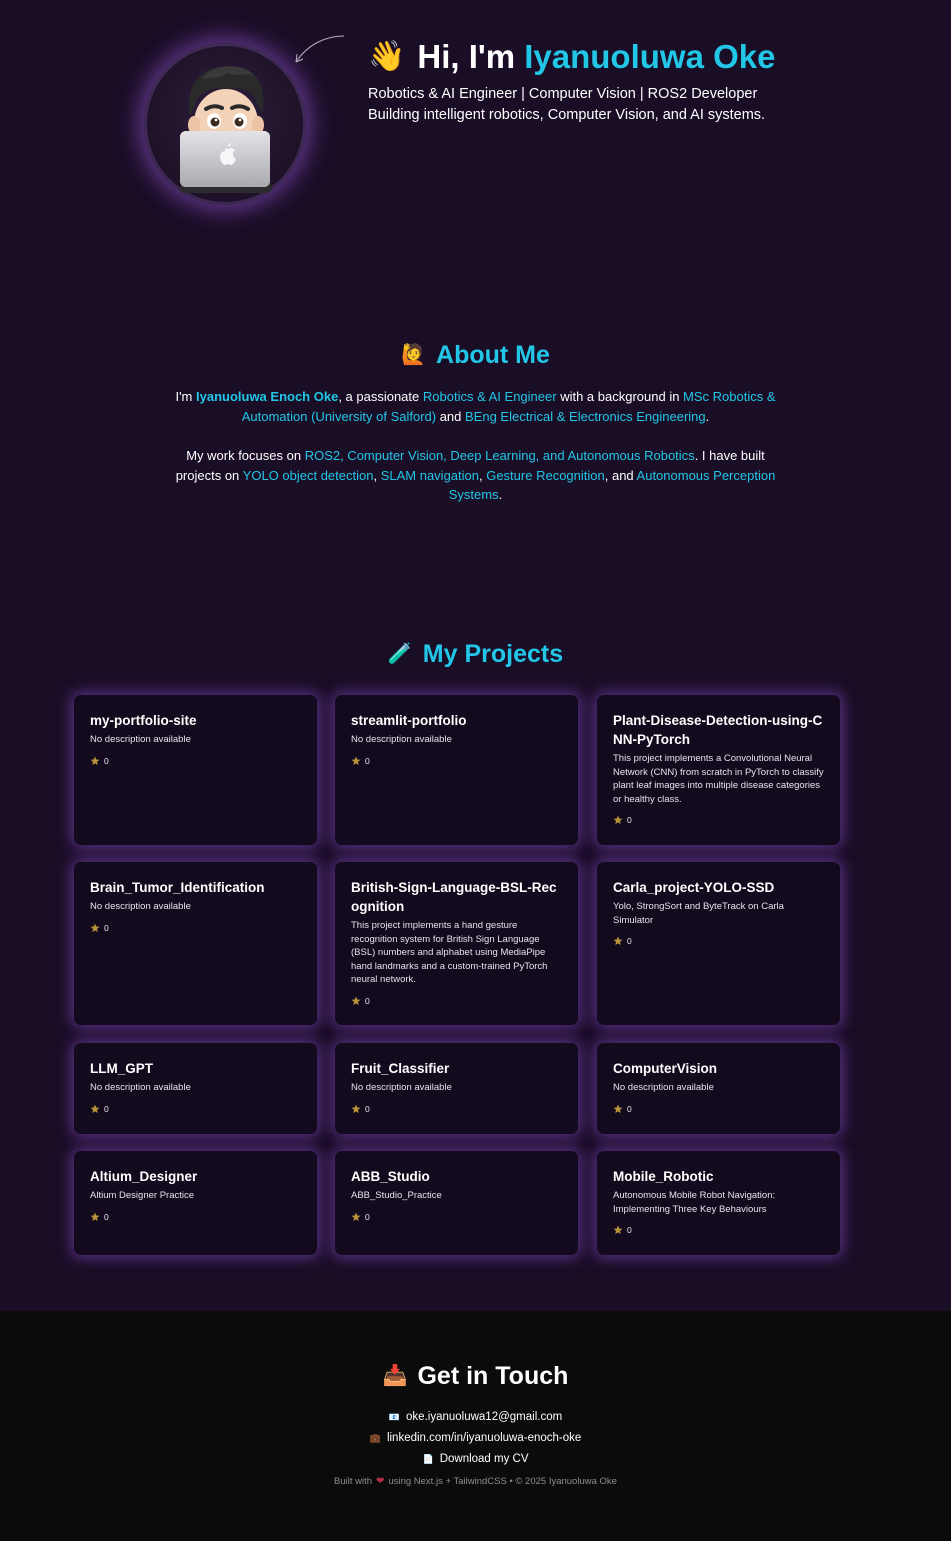 The image size is (951, 1541). Describe the element at coordinates (308, 475) in the screenshot. I see `about-text-segment: YOLO object detection` at that location.